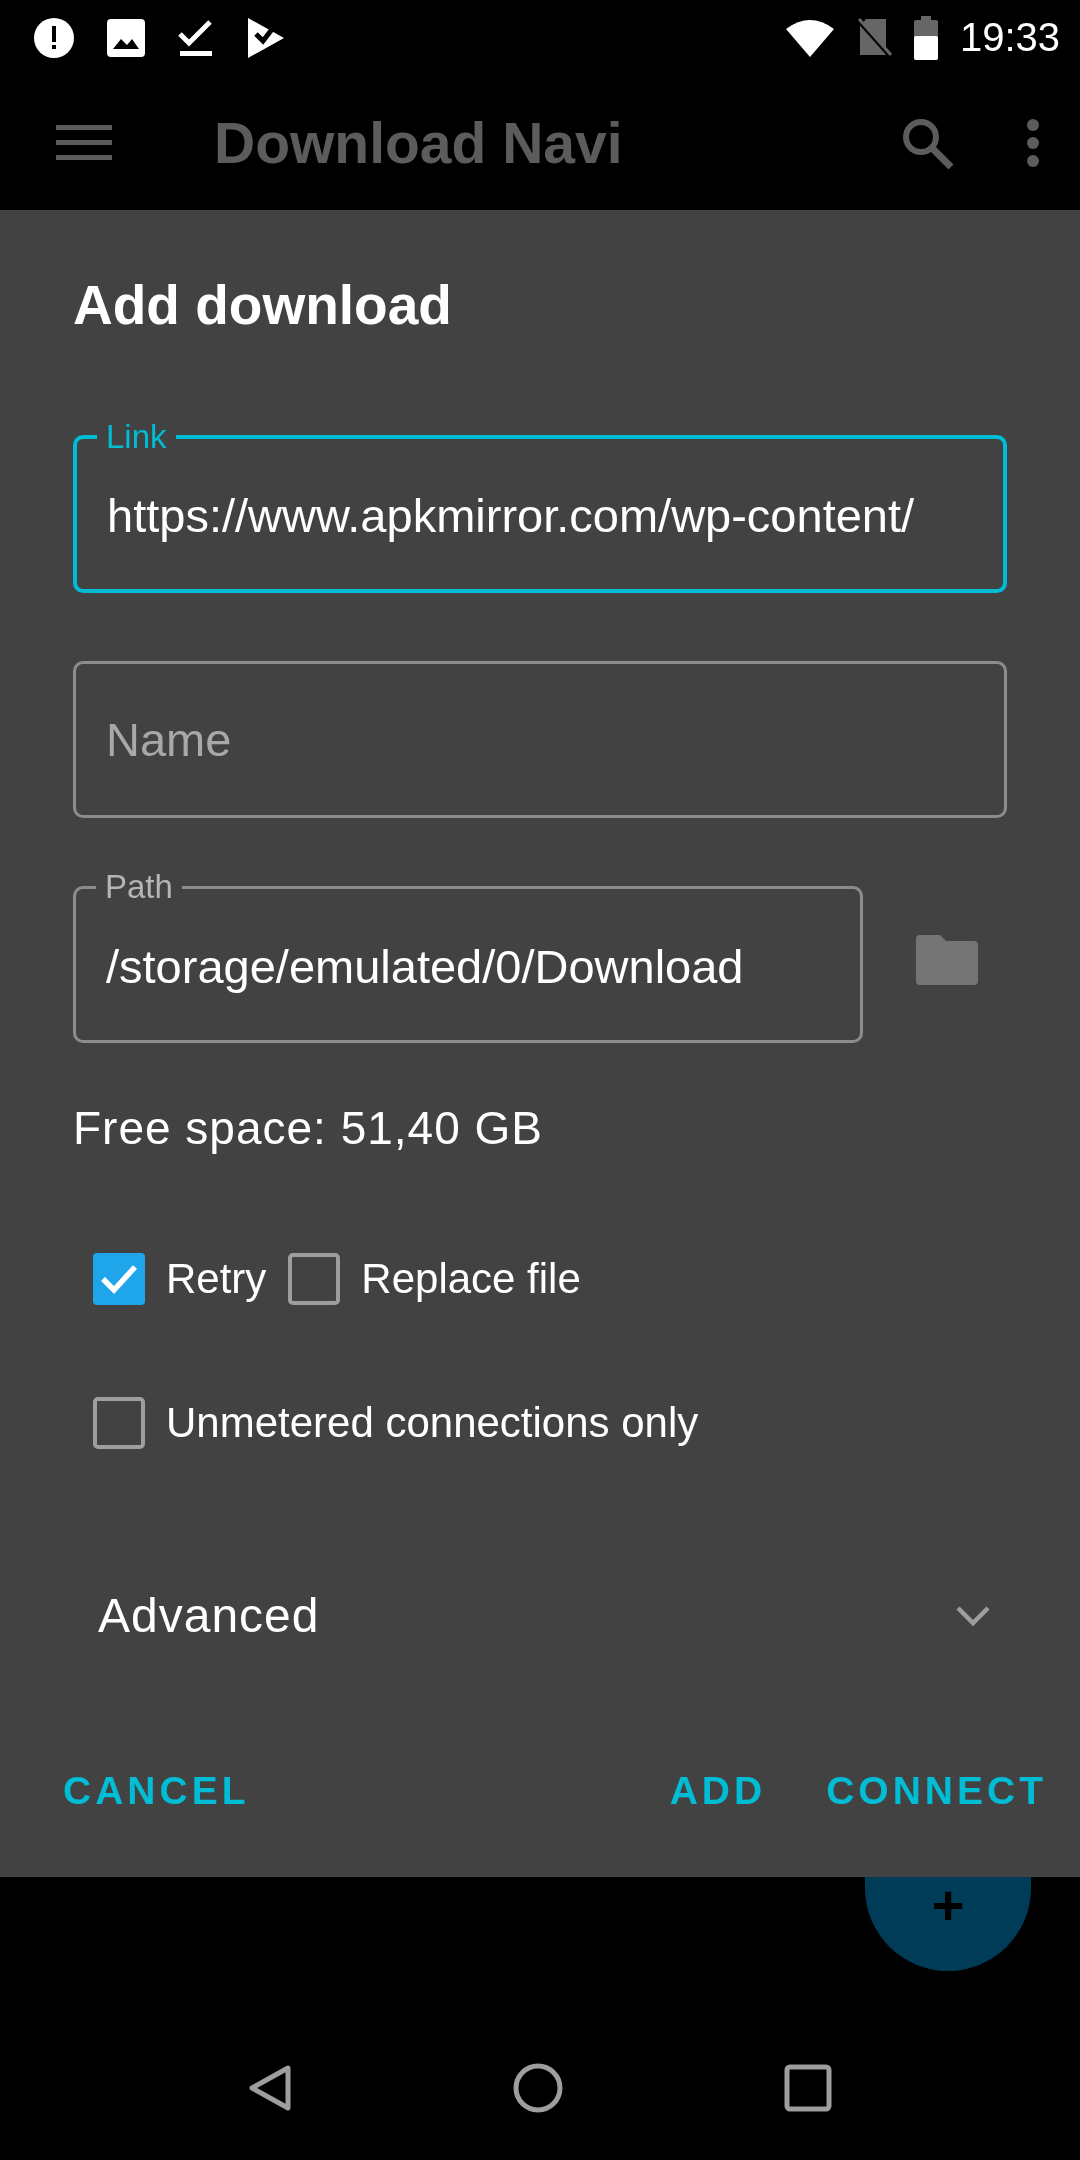 The height and width of the screenshot is (2160, 1080). Describe the element at coordinates (471, 1279) in the screenshot. I see `checkbox-label: Replace file` at that location.